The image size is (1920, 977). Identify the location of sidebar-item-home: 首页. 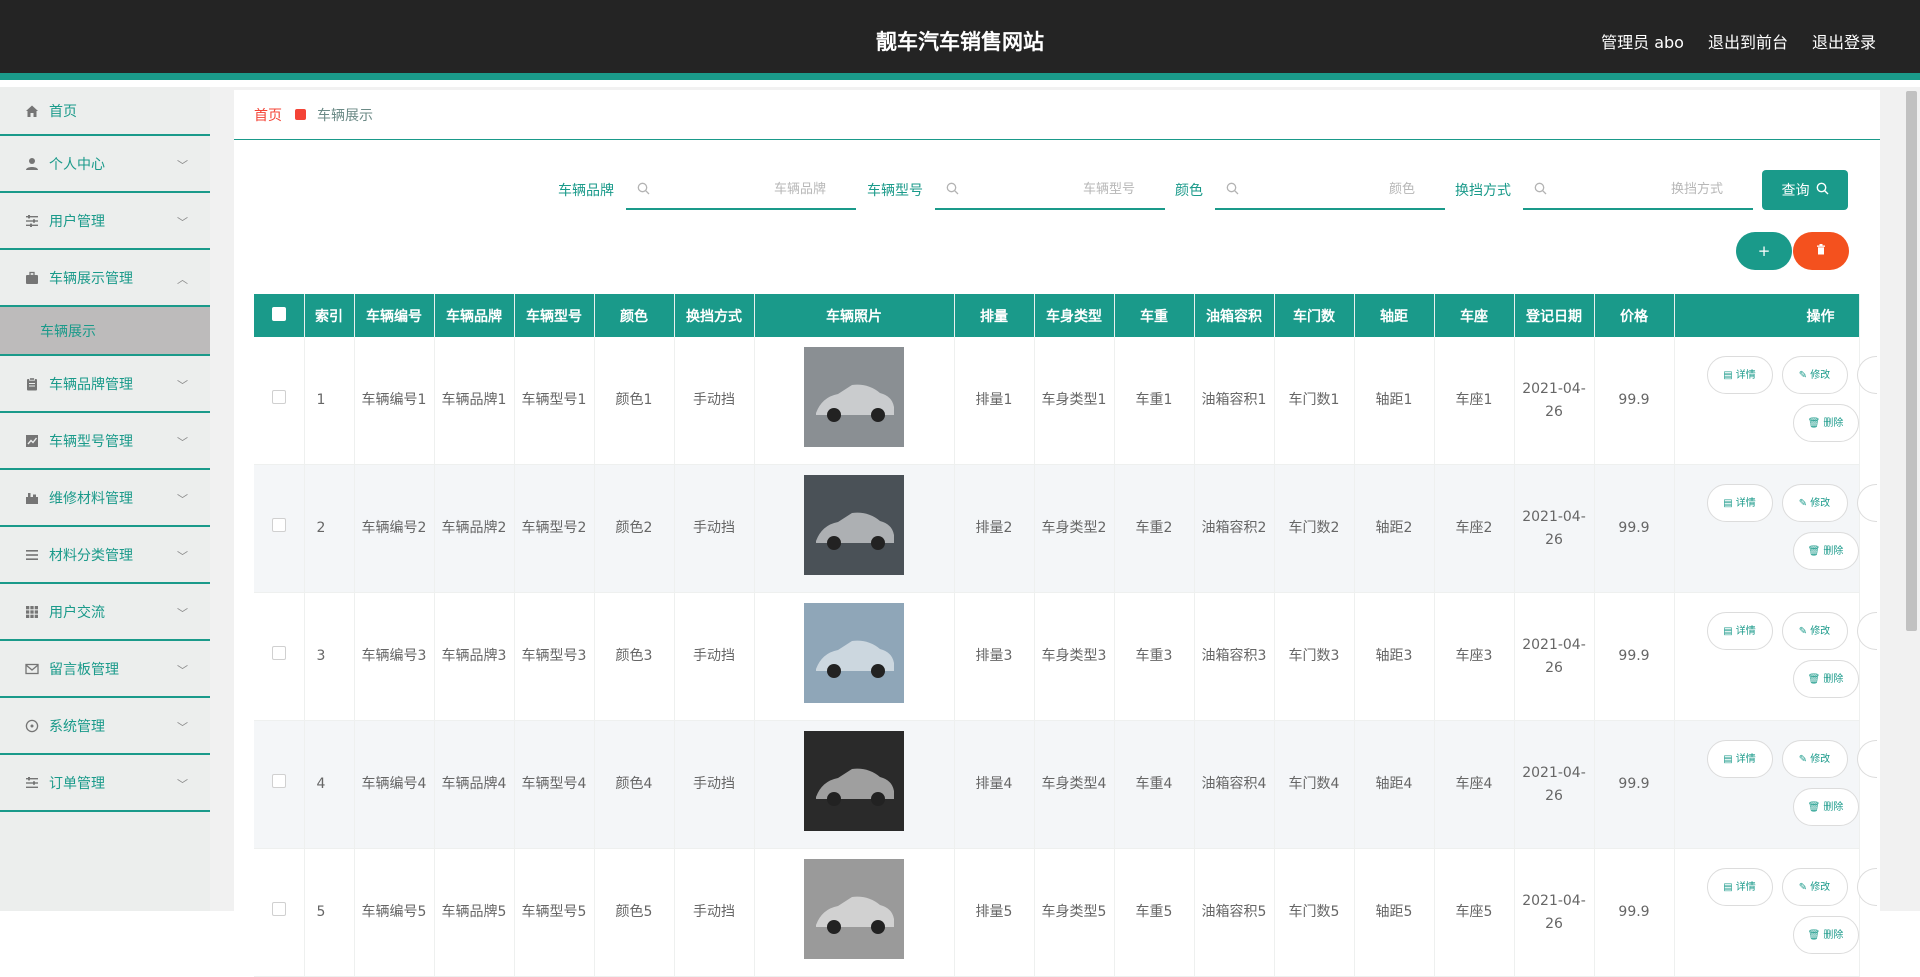
(105, 111).